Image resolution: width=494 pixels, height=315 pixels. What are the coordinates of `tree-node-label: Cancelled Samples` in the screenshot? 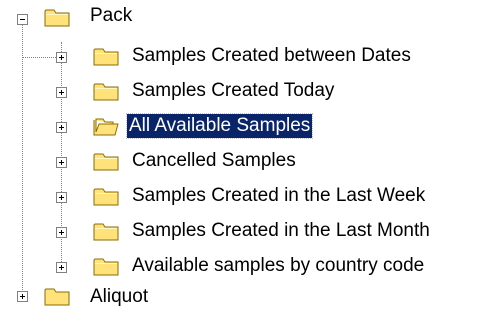 It's located at (214, 160).